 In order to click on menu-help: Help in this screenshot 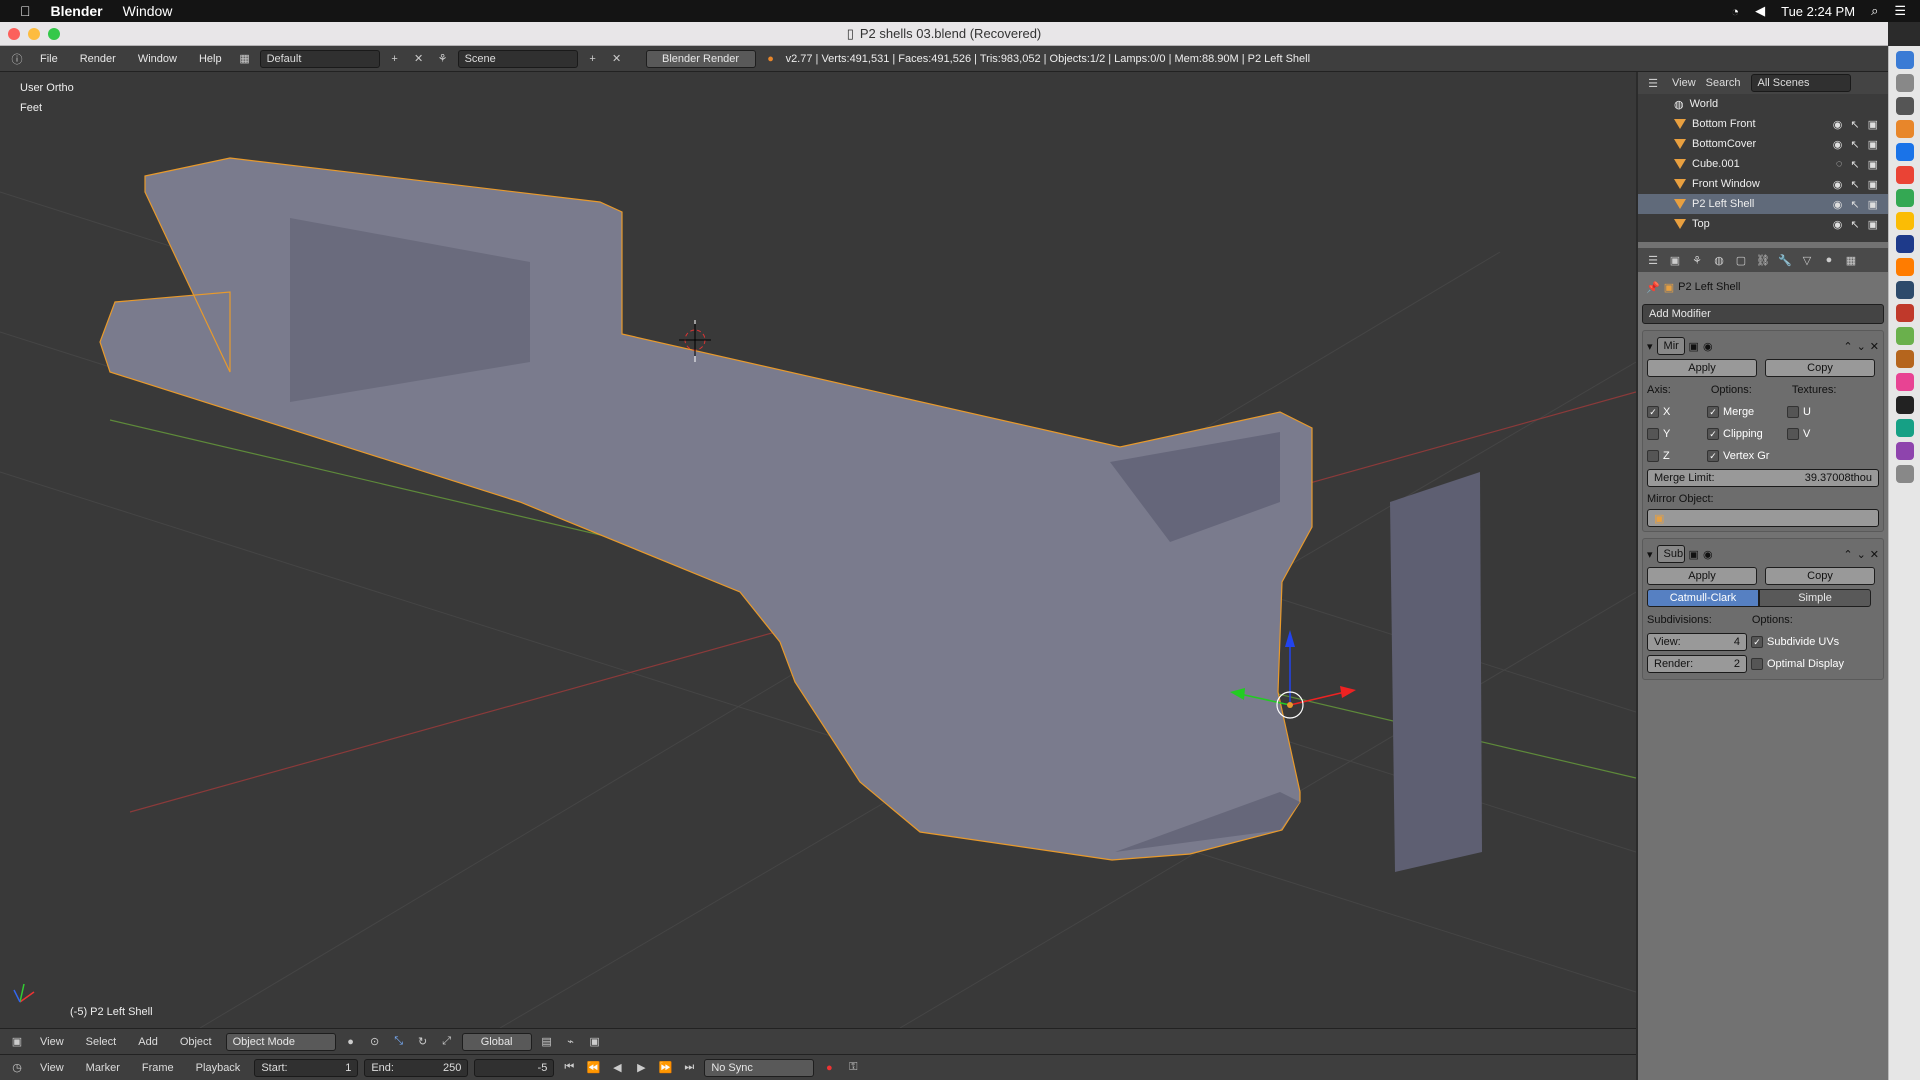, I will do `click(210, 59)`.